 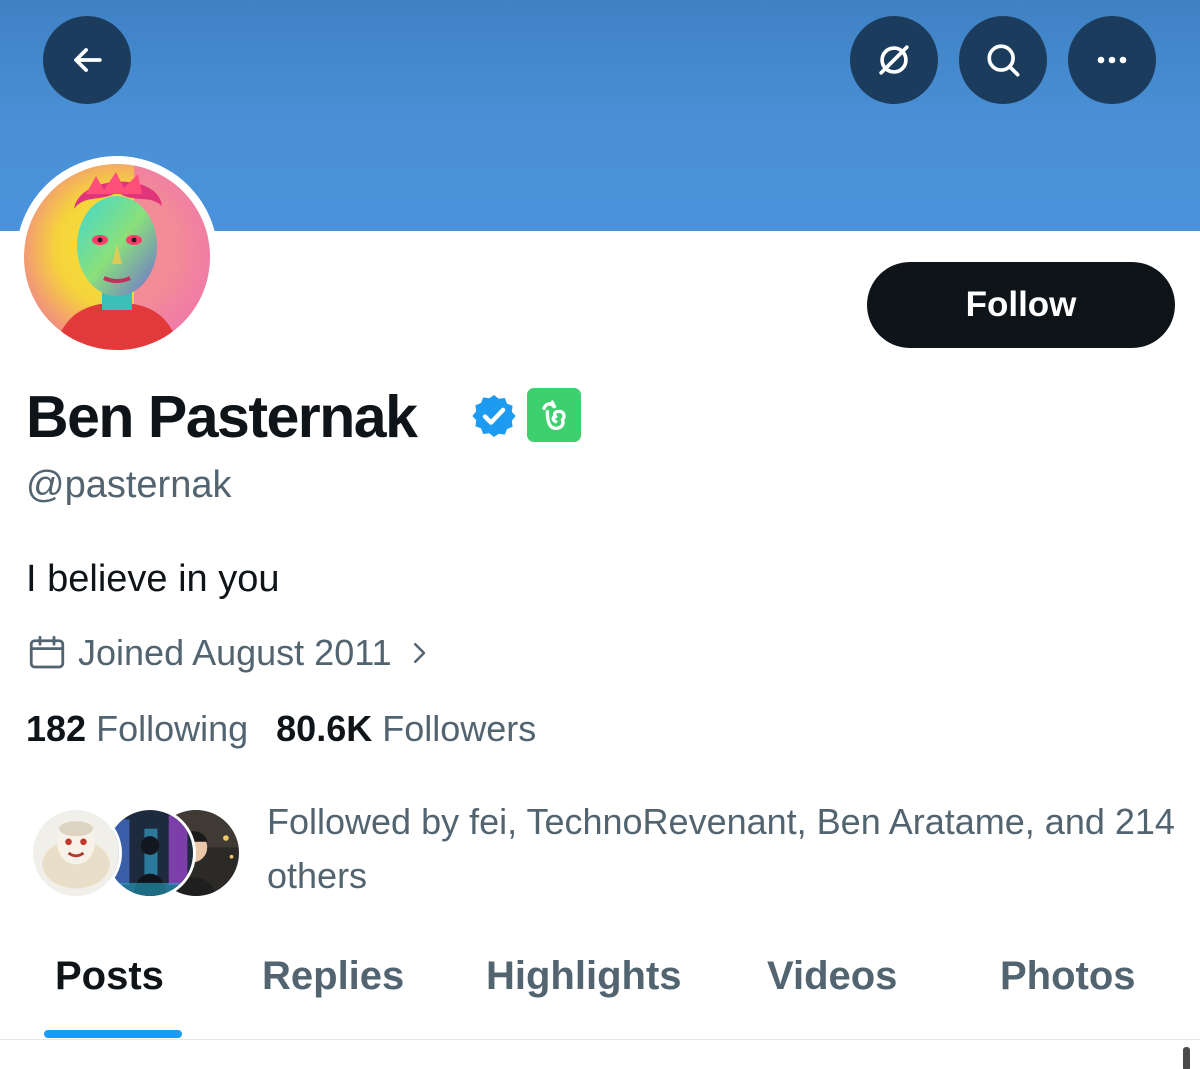 I want to click on more-icon, so click(x=1112, y=60).